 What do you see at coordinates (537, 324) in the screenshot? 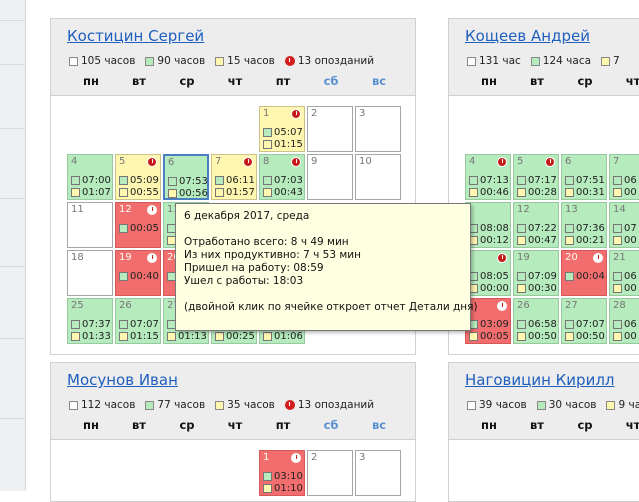
I see `productive-time-line: 06:58` at bounding box center [537, 324].